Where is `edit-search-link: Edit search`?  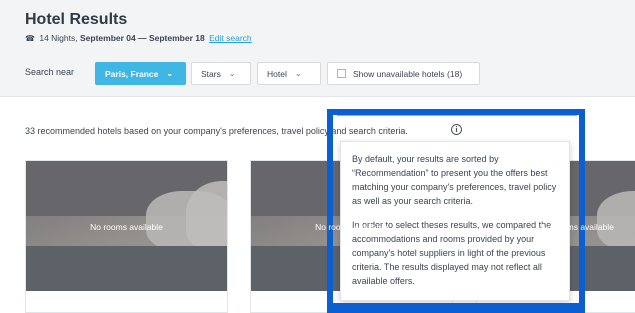
edit-search-link: Edit search is located at coordinates (230, 38).